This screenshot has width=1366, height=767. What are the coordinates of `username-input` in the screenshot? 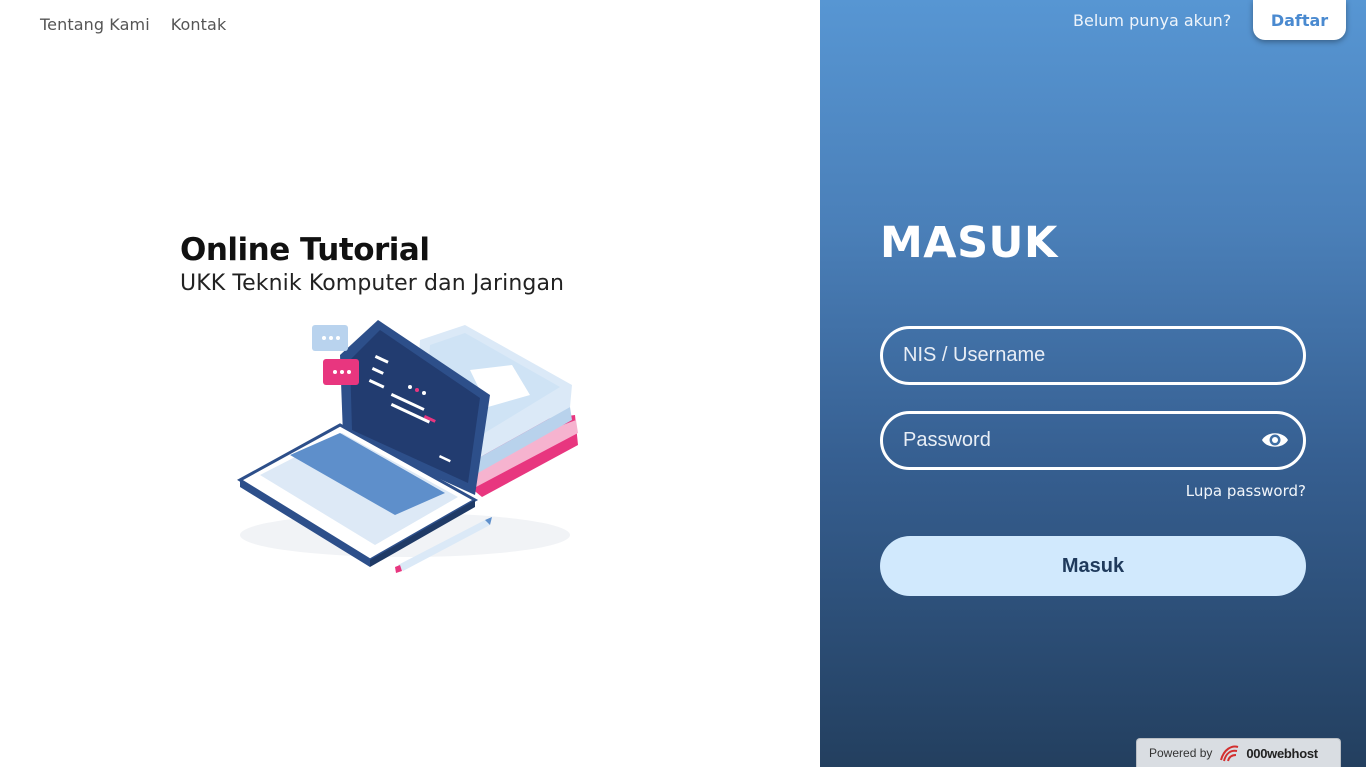 It's located at (1073, 355).